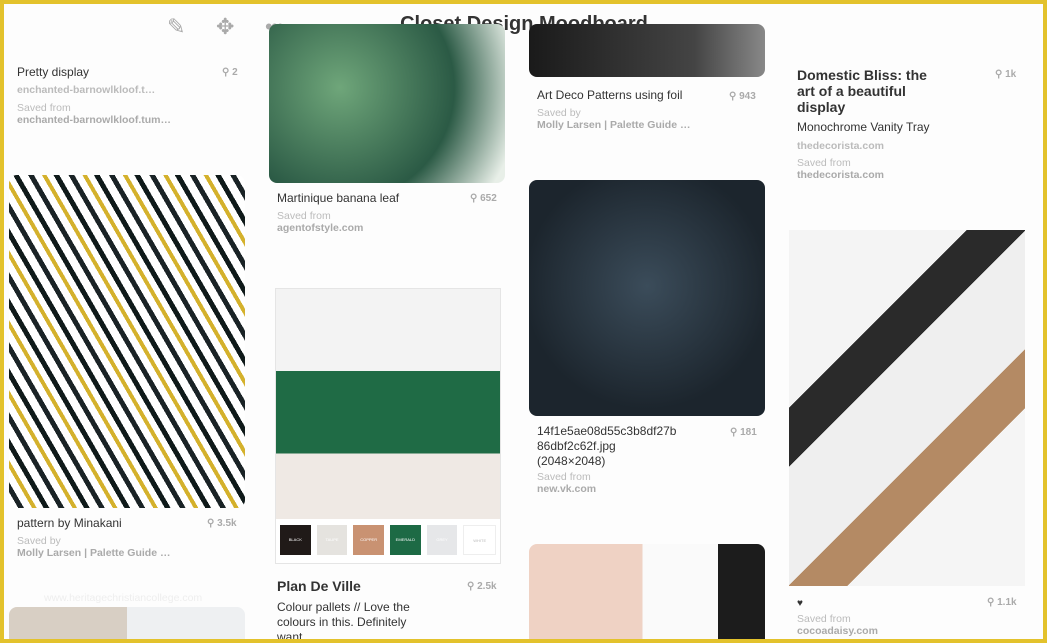 The width and height of the screenshot is (1047, 643). What do you see at coordinates (332, 540) in the screenshot?
I see `swatch: TAUPE` at bounding box center [332, 540].